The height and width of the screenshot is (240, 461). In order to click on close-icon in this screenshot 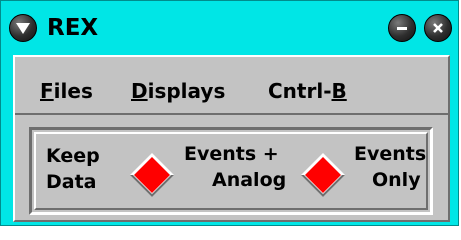, I will do `click(438, 28)`.